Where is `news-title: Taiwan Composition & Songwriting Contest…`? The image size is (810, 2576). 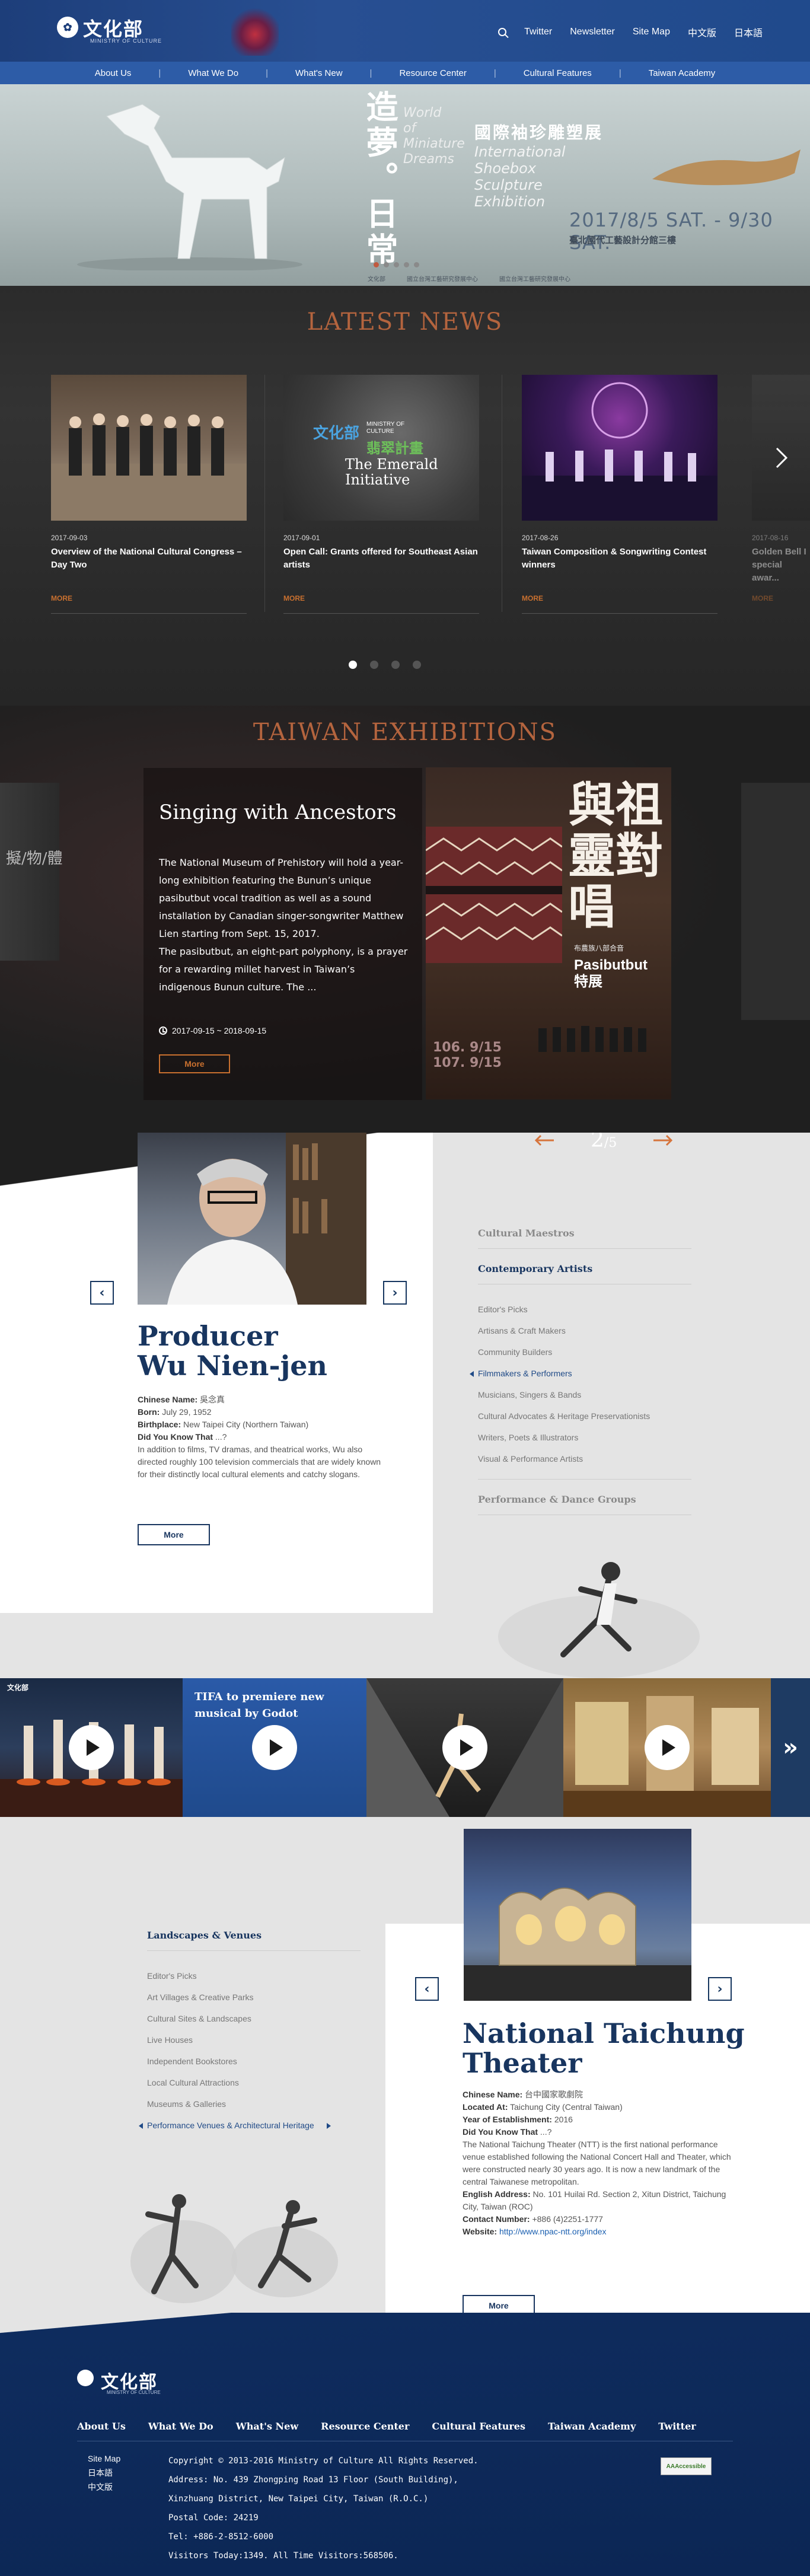
news-title: Taiwan Composition & Songwriting Contest… is located at coordinates (619, 563).